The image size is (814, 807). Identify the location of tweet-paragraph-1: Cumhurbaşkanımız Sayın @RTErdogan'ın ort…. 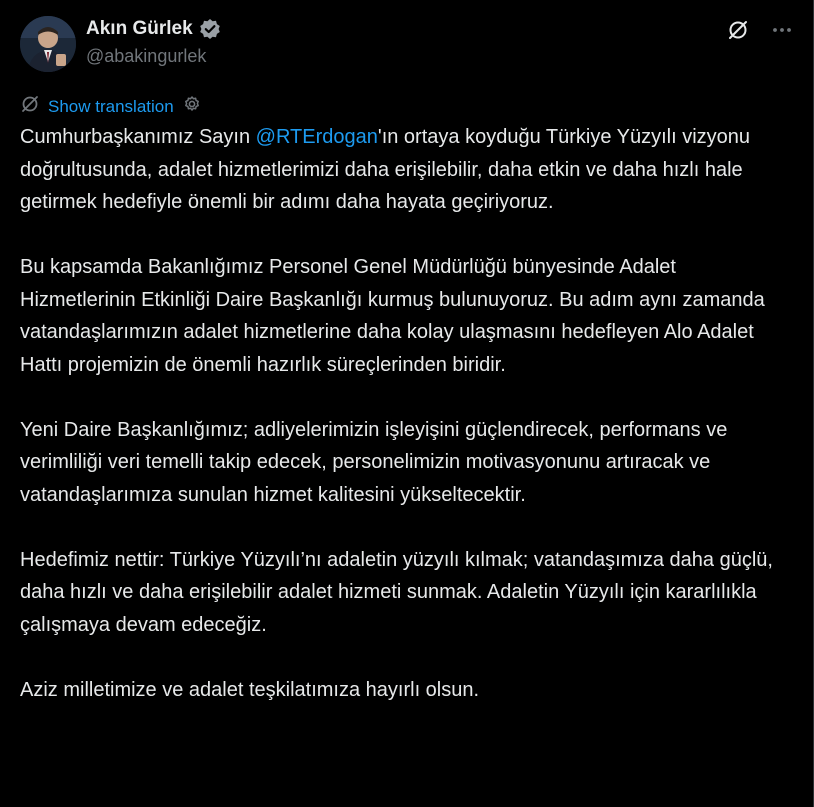
(405, 170).